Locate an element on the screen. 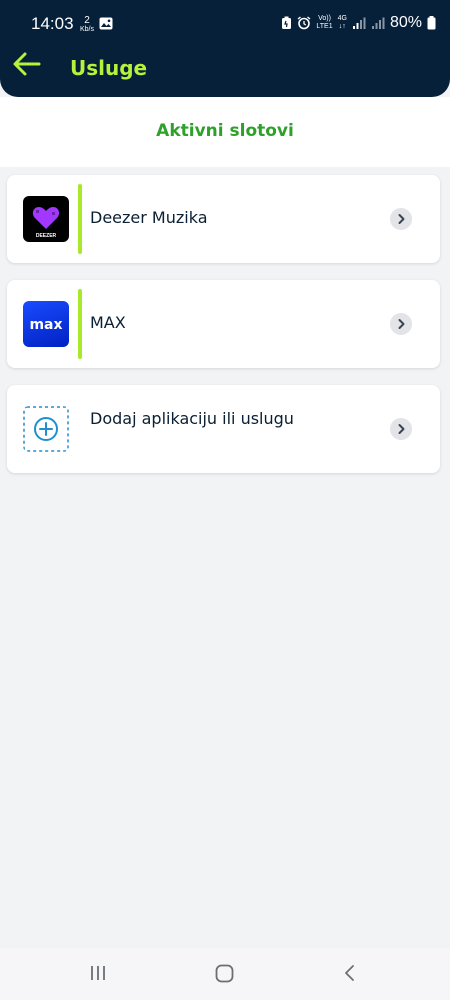  status-bar: 14:03 2 Kb/s Vo)) LTE1 4G ↓↑ 80% is located at coordinates (225, 24).